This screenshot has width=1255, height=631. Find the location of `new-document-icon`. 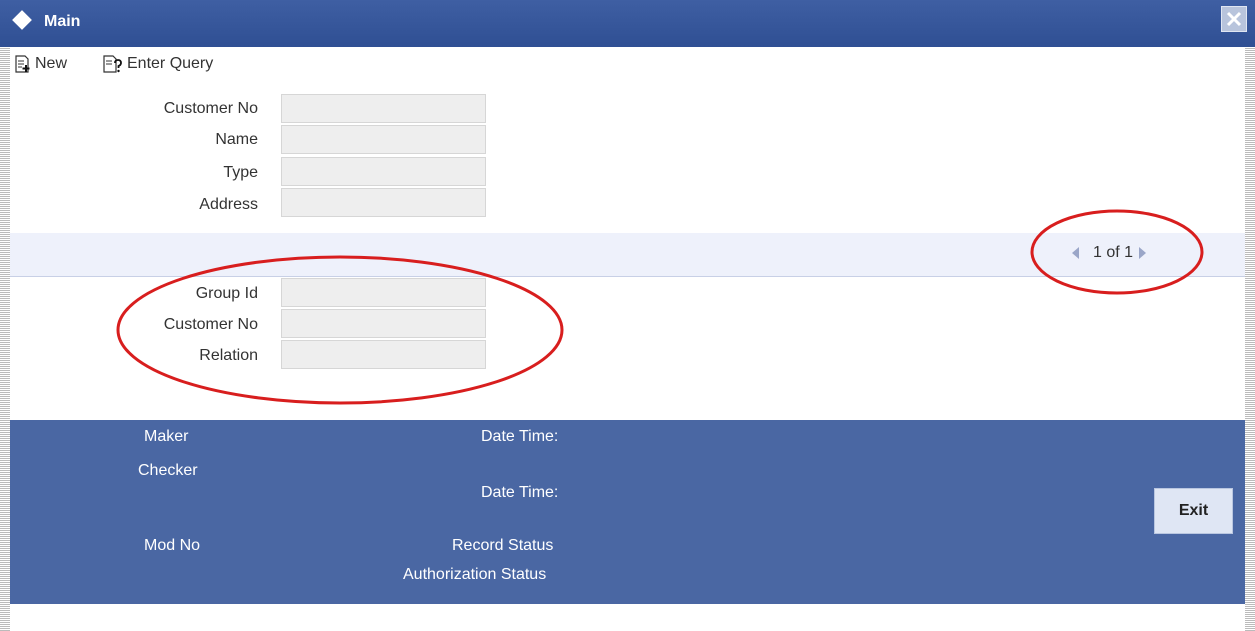

new-document-icon is located at coordinates (22, 64).